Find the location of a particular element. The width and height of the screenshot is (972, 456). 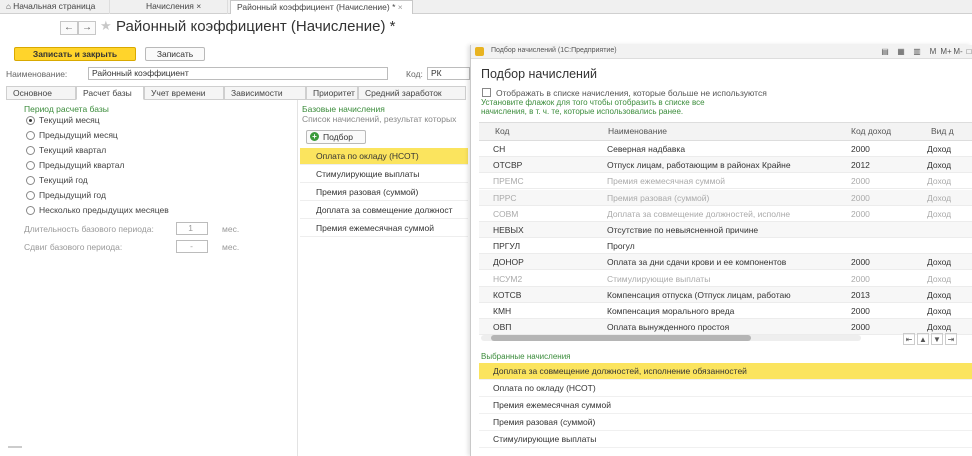

calendar-icon: ▥ is located at coordinates (917, 52).